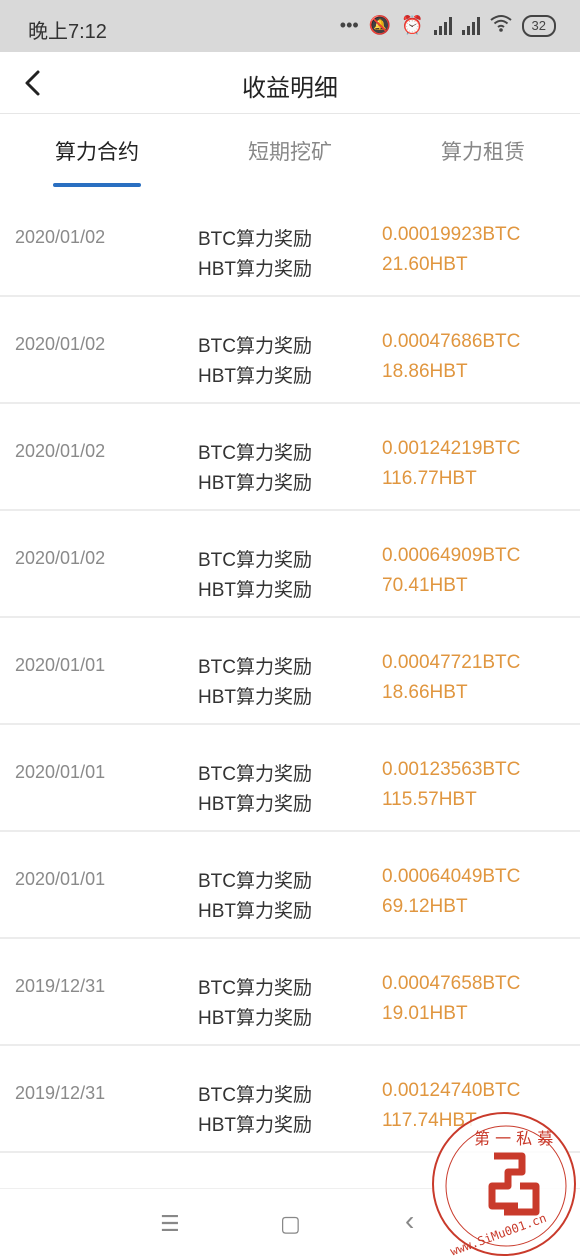  Describe the element at coordinates (425, 906) in the screenshot. I see `hbt-reward-value: 69.12HBT` at that location.